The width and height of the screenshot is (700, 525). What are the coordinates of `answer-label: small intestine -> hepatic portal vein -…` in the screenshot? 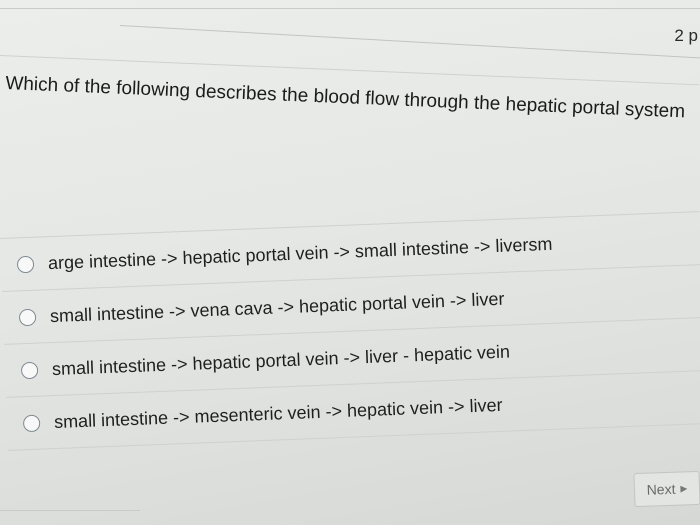 It's located at (281, 360).